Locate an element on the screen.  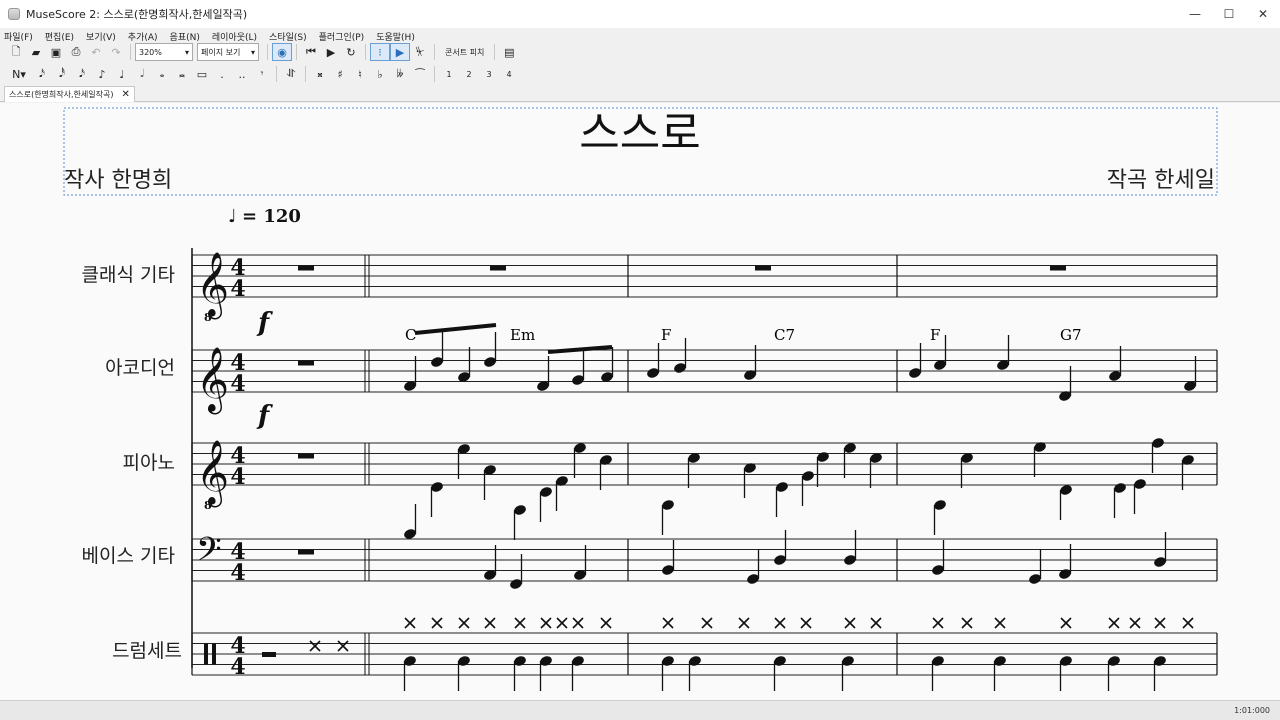
rewind-icon: ⏮ is located at coordinates (311, 52).